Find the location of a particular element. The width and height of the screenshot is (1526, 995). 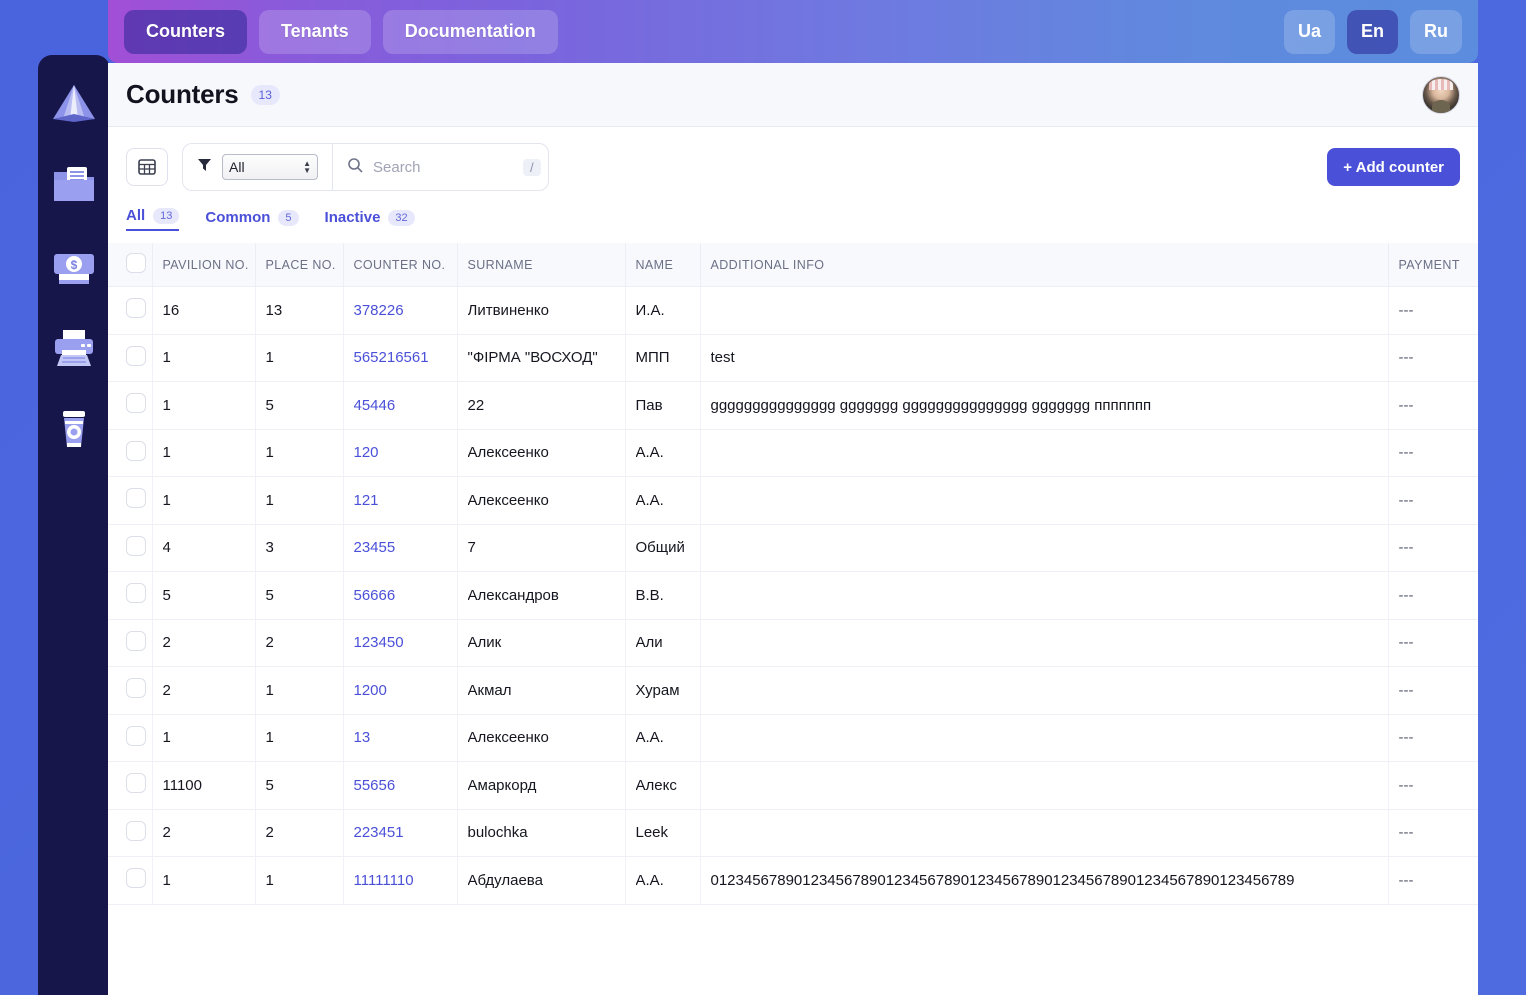

cell-name: Общий is located at coordinates (663, 548).